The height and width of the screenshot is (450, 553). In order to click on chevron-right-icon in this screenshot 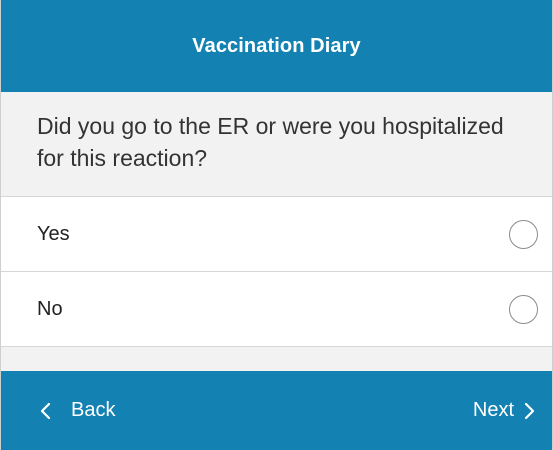, I will do `click(529, 410)`.